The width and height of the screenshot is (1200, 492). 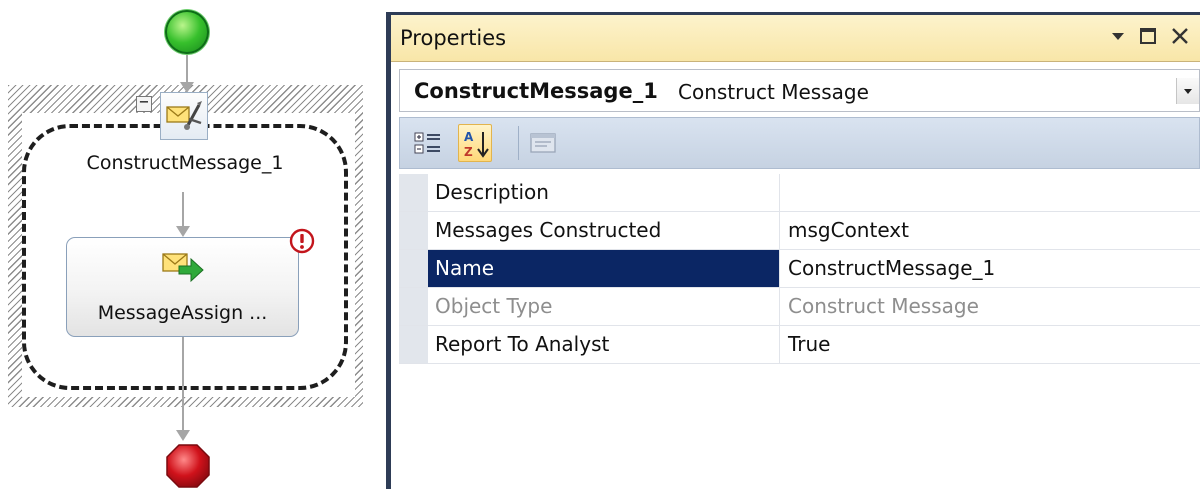 I want to click on object-type: Construct Message, so click(x=773, y=92).